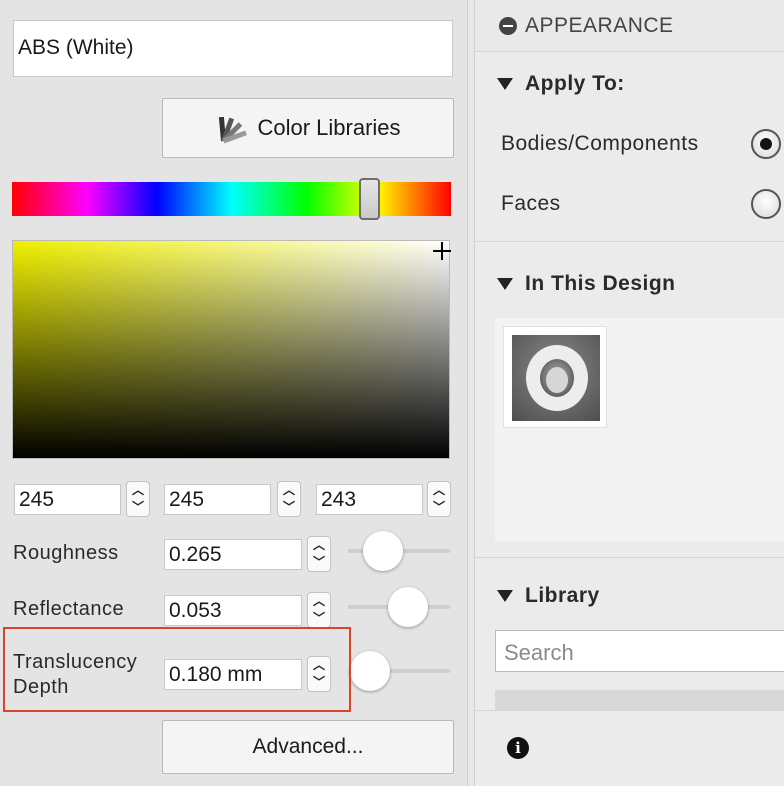 The height and width of the screenshot is (786, 784). I want to click on faces-label: Faces, so click(531, 203).